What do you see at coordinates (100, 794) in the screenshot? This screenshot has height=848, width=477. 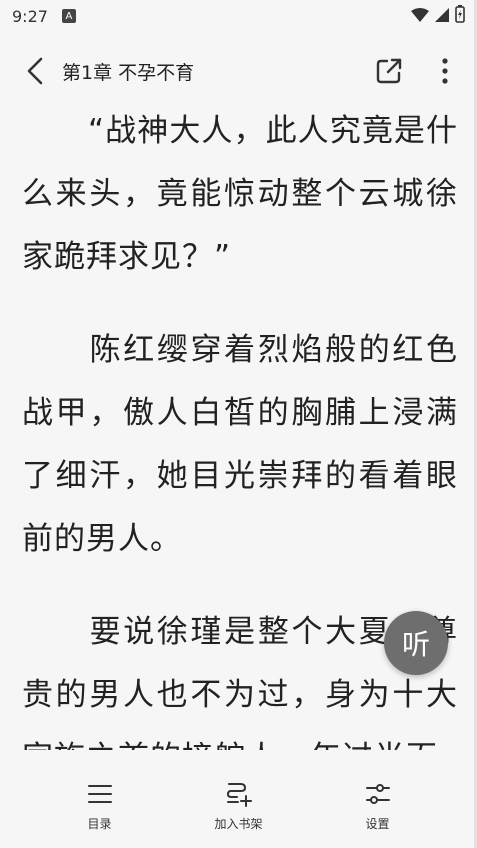 I see `list-icon` at bounding box center [100, 794].